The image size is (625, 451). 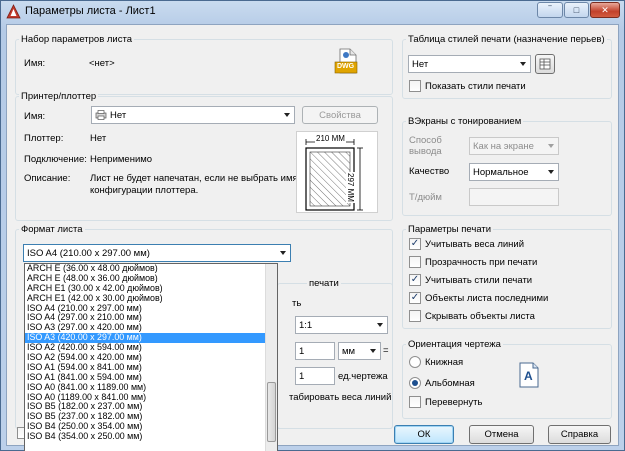 What do you see at coordinates (59, 96) in the screenshot?
I see `printer-plotter-group-title: Принтер/плоттер` at bounding box center [59, 96].